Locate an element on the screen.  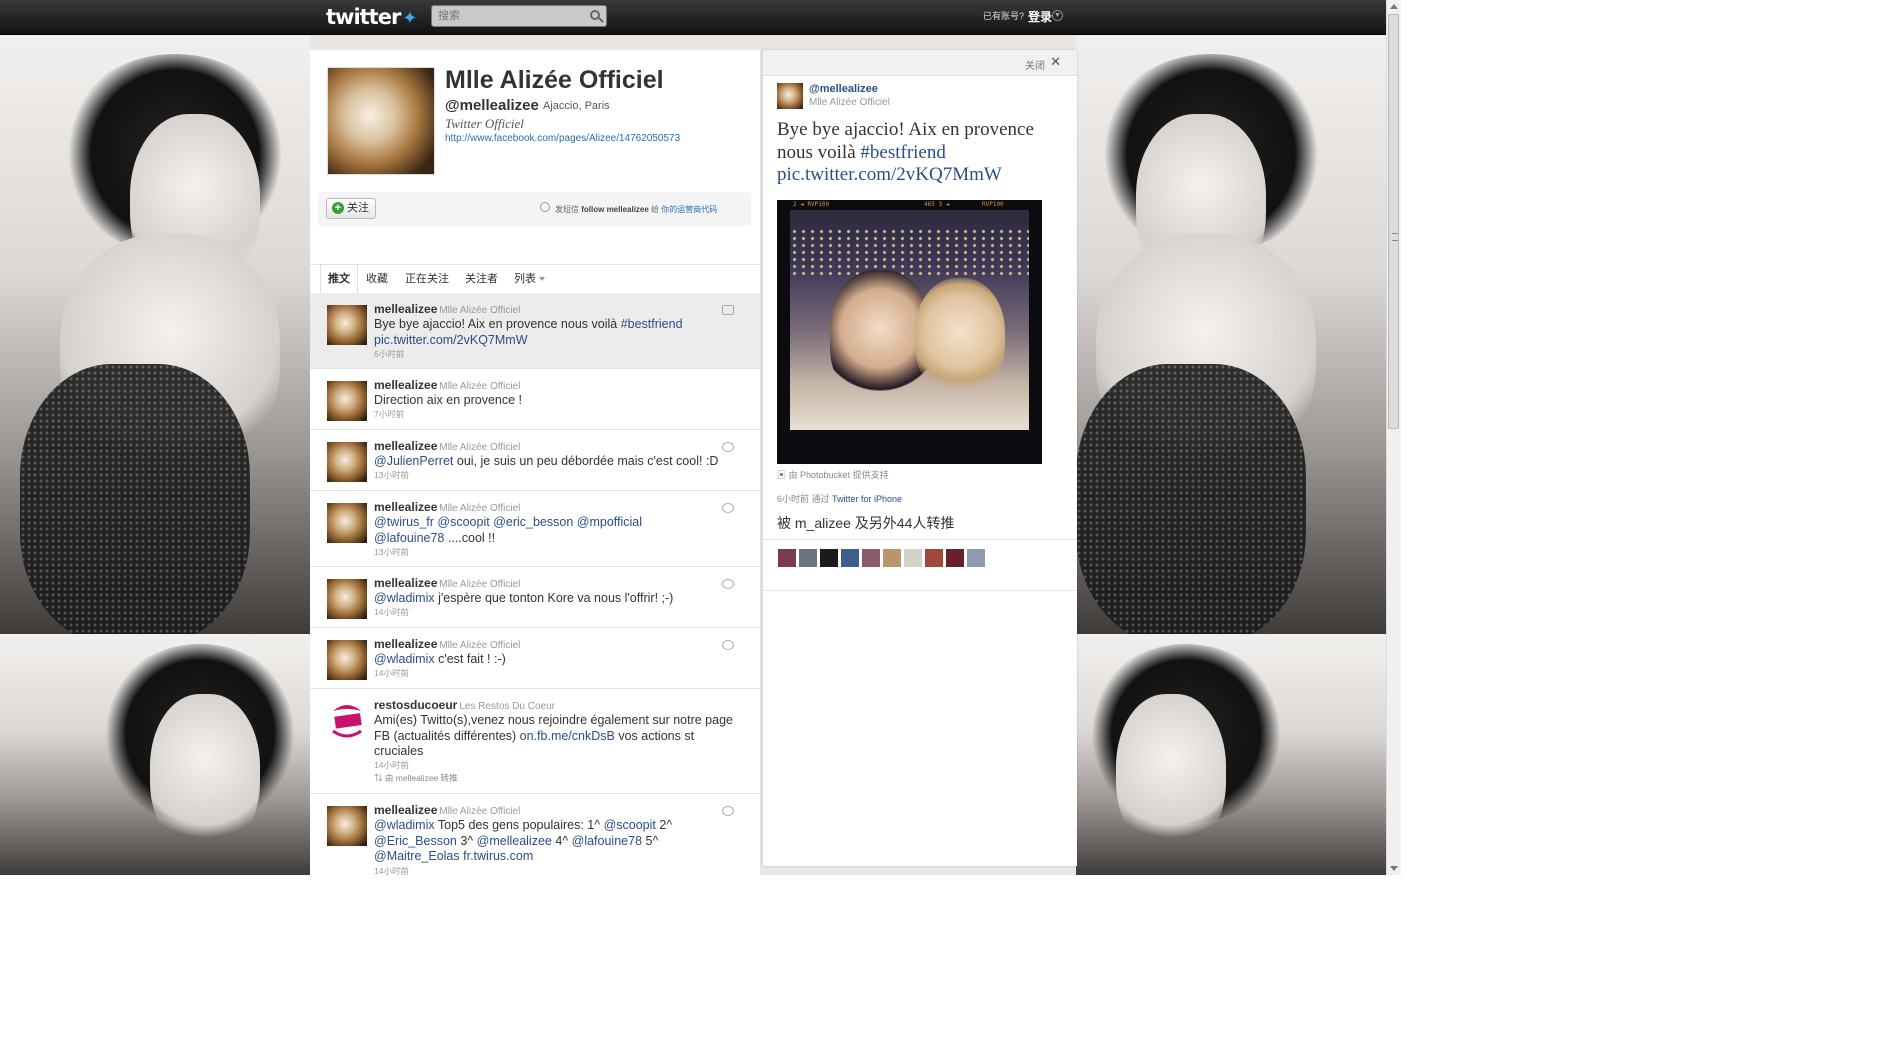
scroll-up-icon is located at coordinates (1394, 6).